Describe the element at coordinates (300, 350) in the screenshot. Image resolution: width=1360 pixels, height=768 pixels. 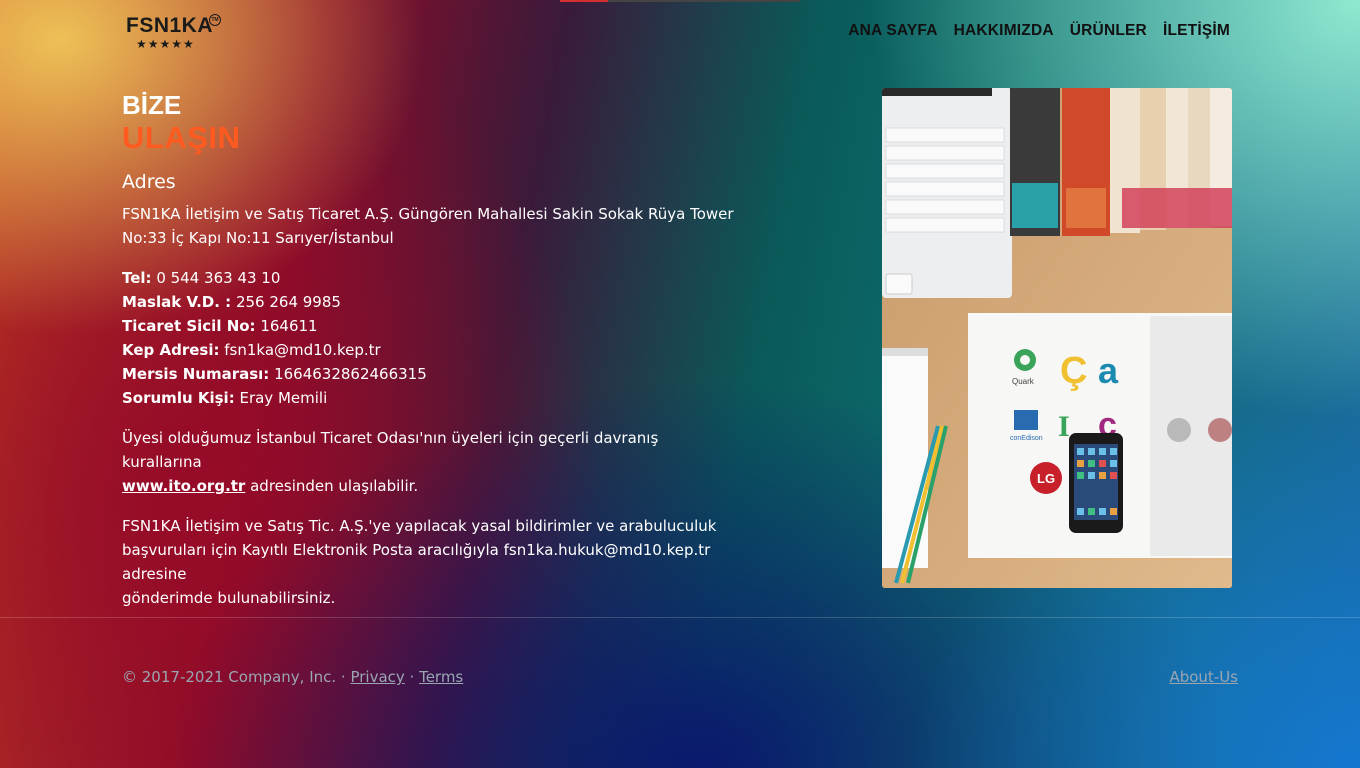
I see `detail-value: fsn1ka@md10.kep.tr` at that location.